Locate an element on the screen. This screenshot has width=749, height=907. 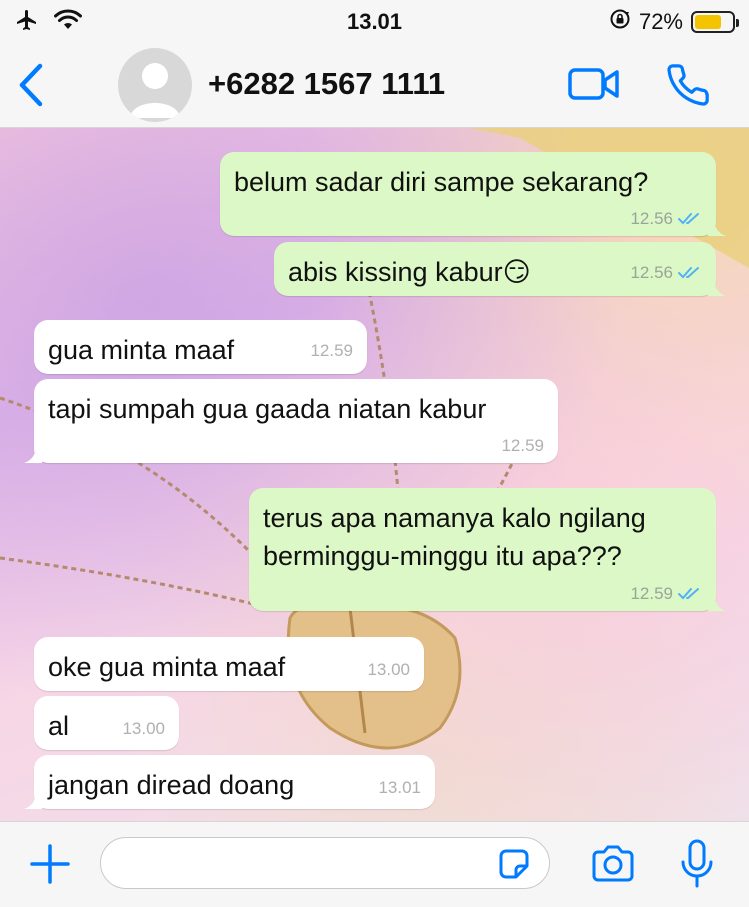
microphone-button is located at coordinates (697, 864).